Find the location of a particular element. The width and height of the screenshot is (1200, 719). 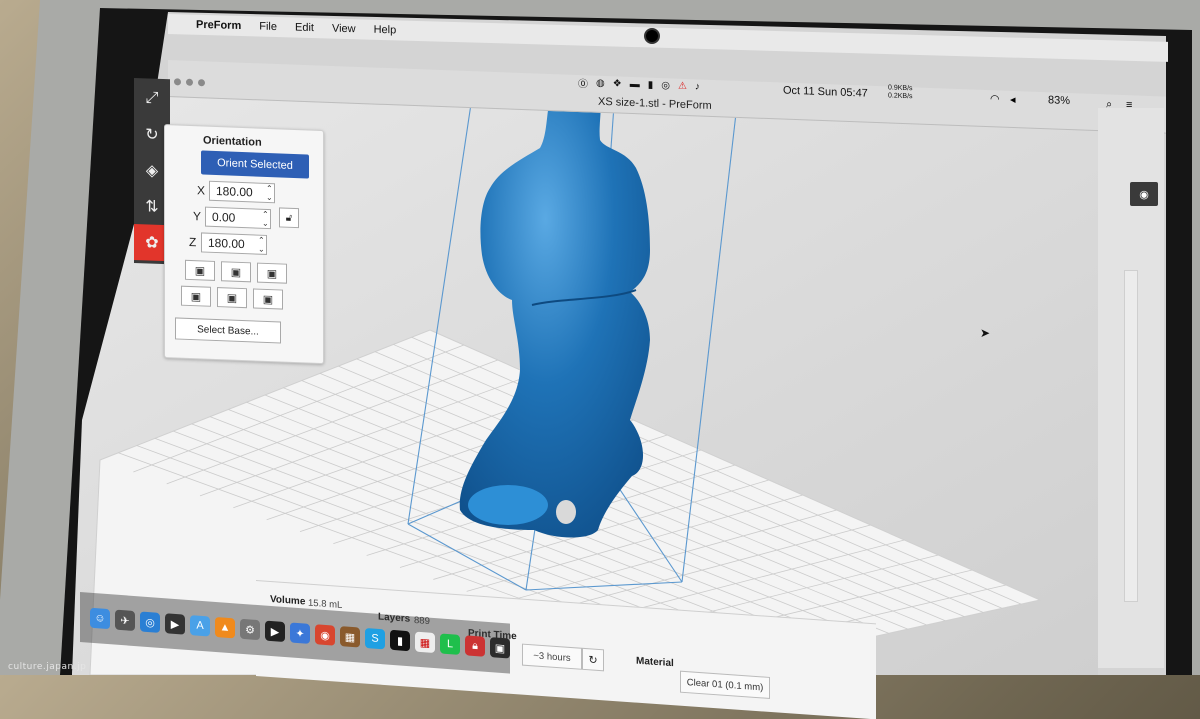

menubar-clock: Oct 11 Sun 05:47 is located at coordinates (825, 92).